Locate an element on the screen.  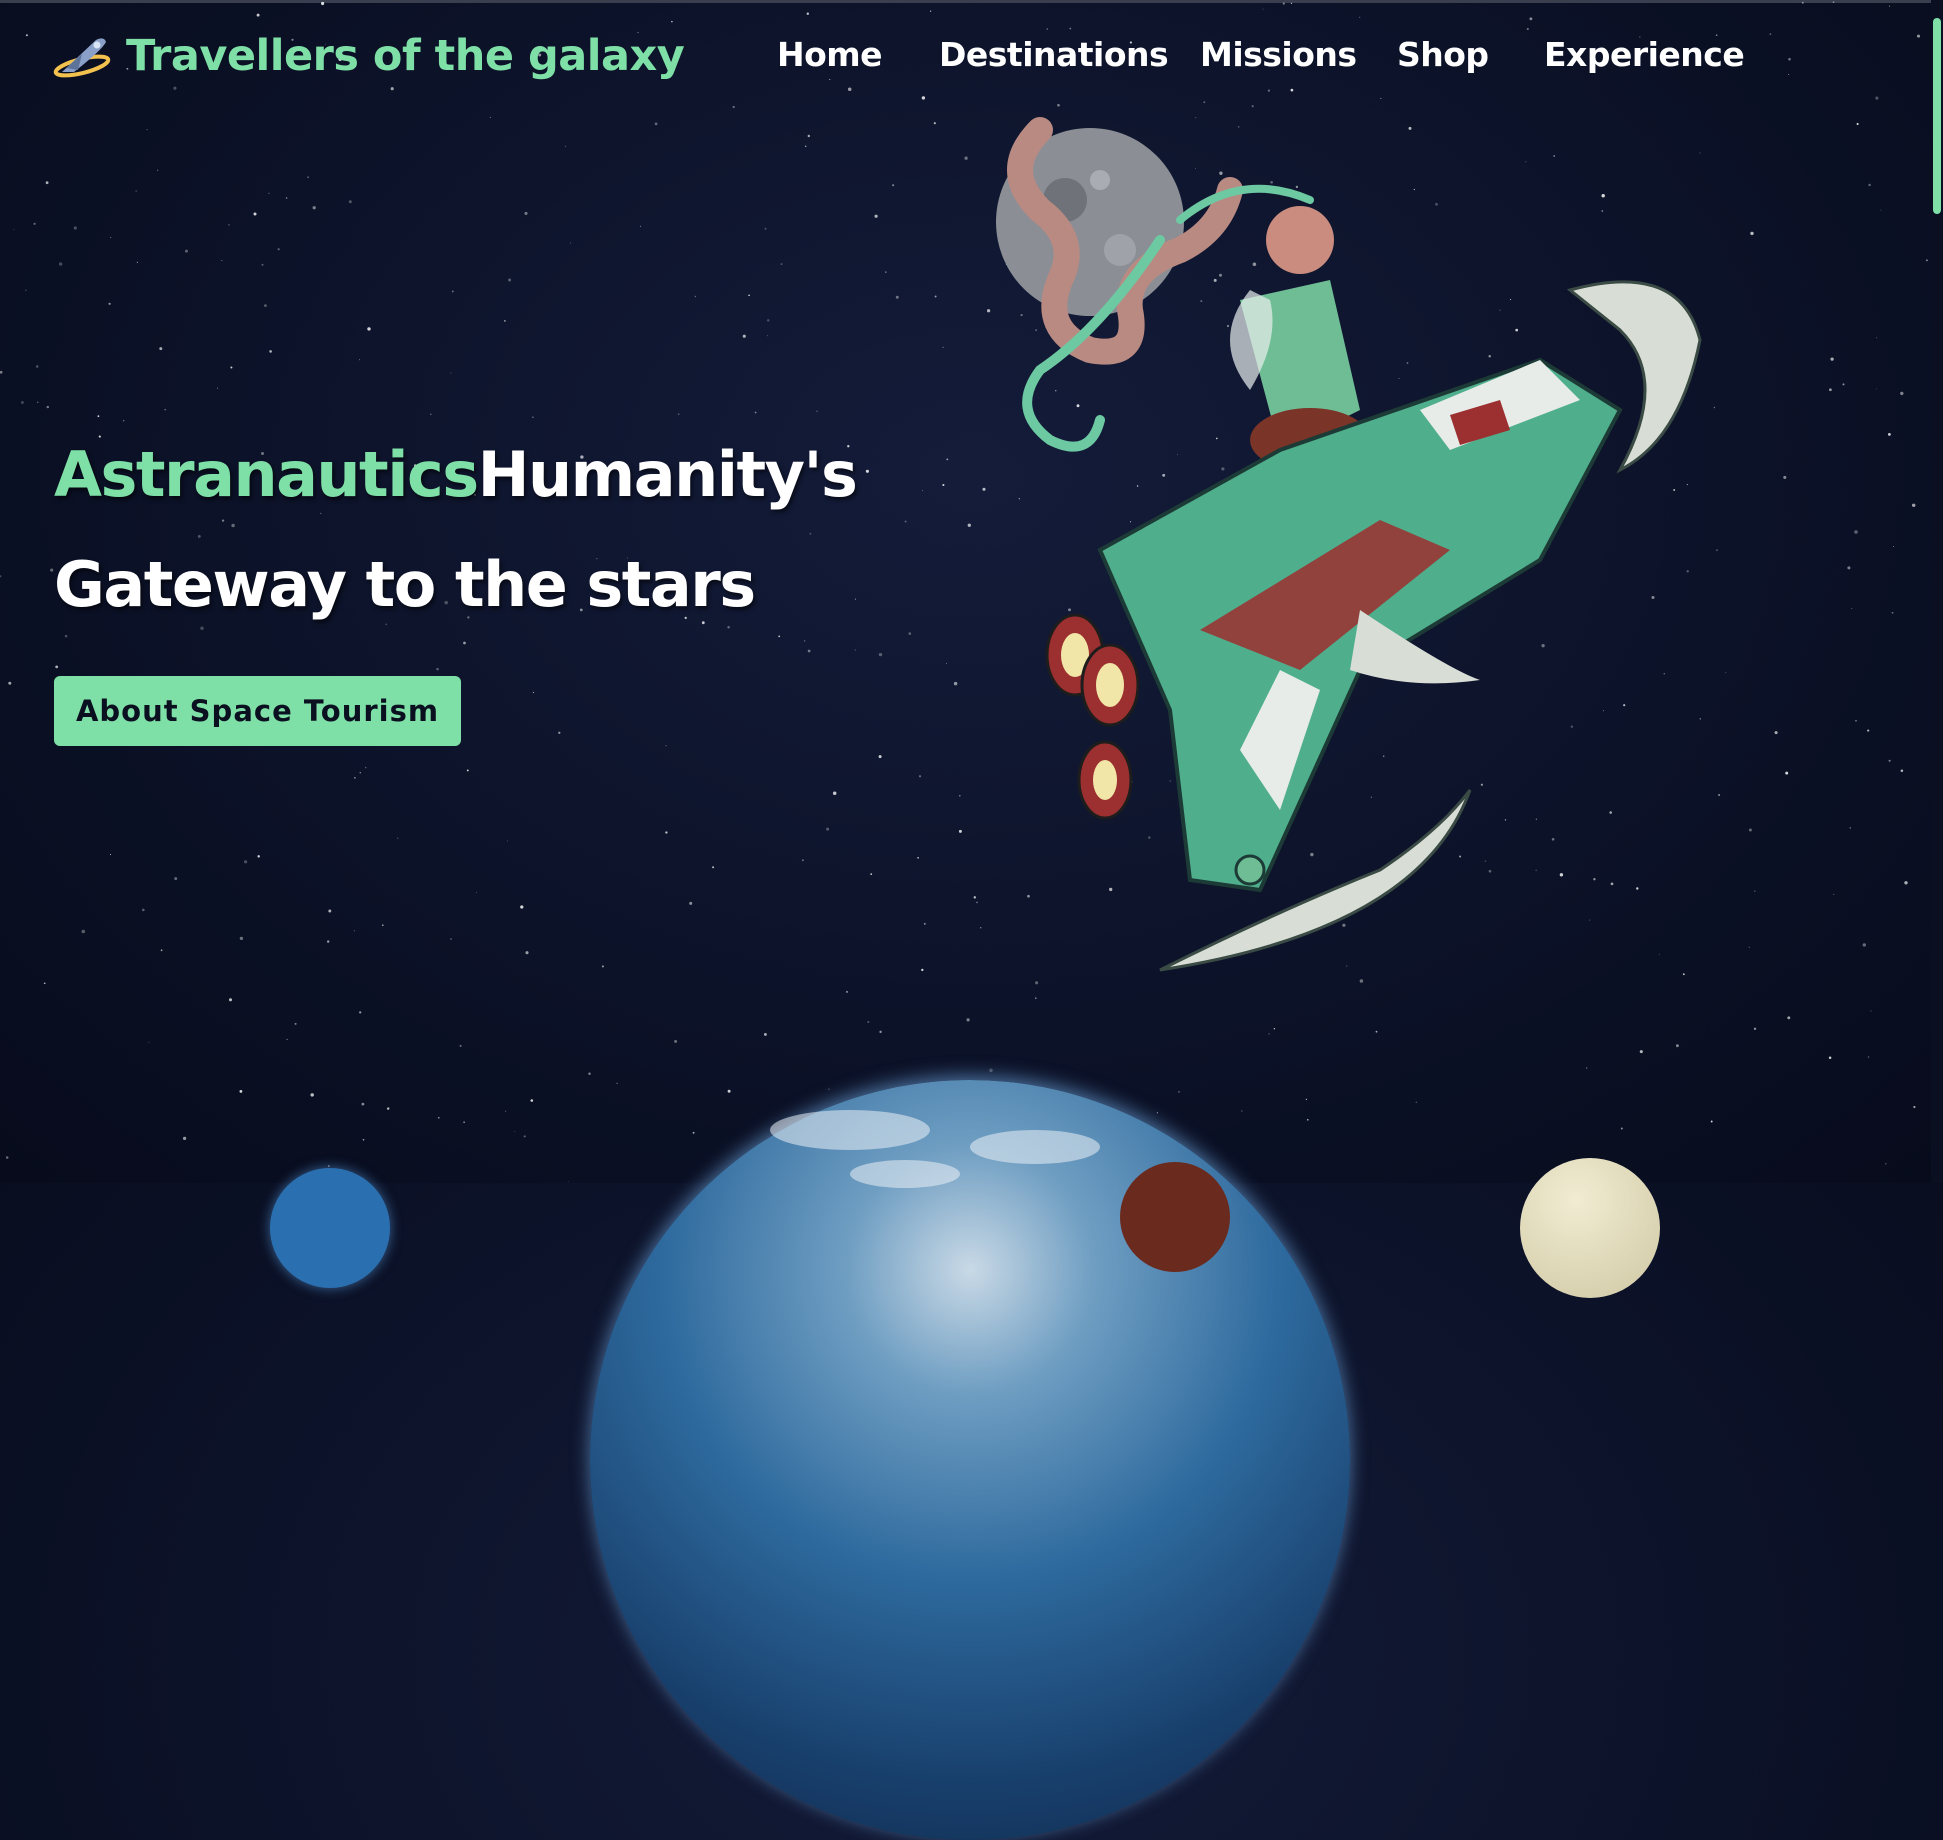
nav-shop: Shop is located at coordinates (1443, 55).